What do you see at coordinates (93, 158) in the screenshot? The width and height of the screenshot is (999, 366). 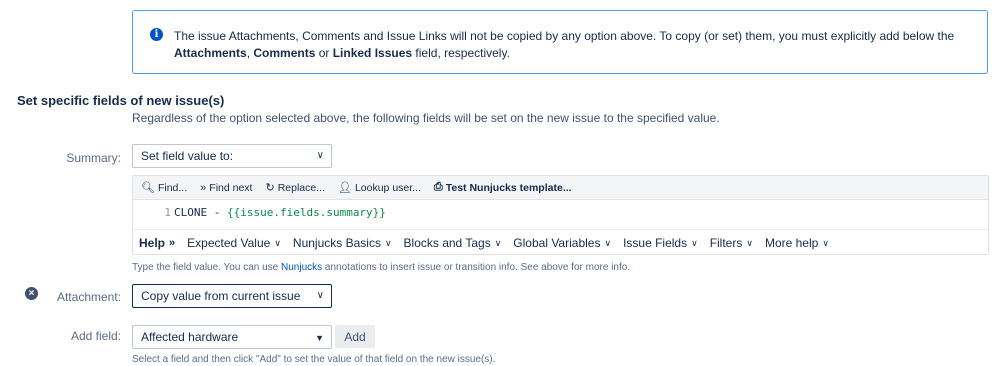 I see `summary-label: Summary:` at bounding box center [93, 158].